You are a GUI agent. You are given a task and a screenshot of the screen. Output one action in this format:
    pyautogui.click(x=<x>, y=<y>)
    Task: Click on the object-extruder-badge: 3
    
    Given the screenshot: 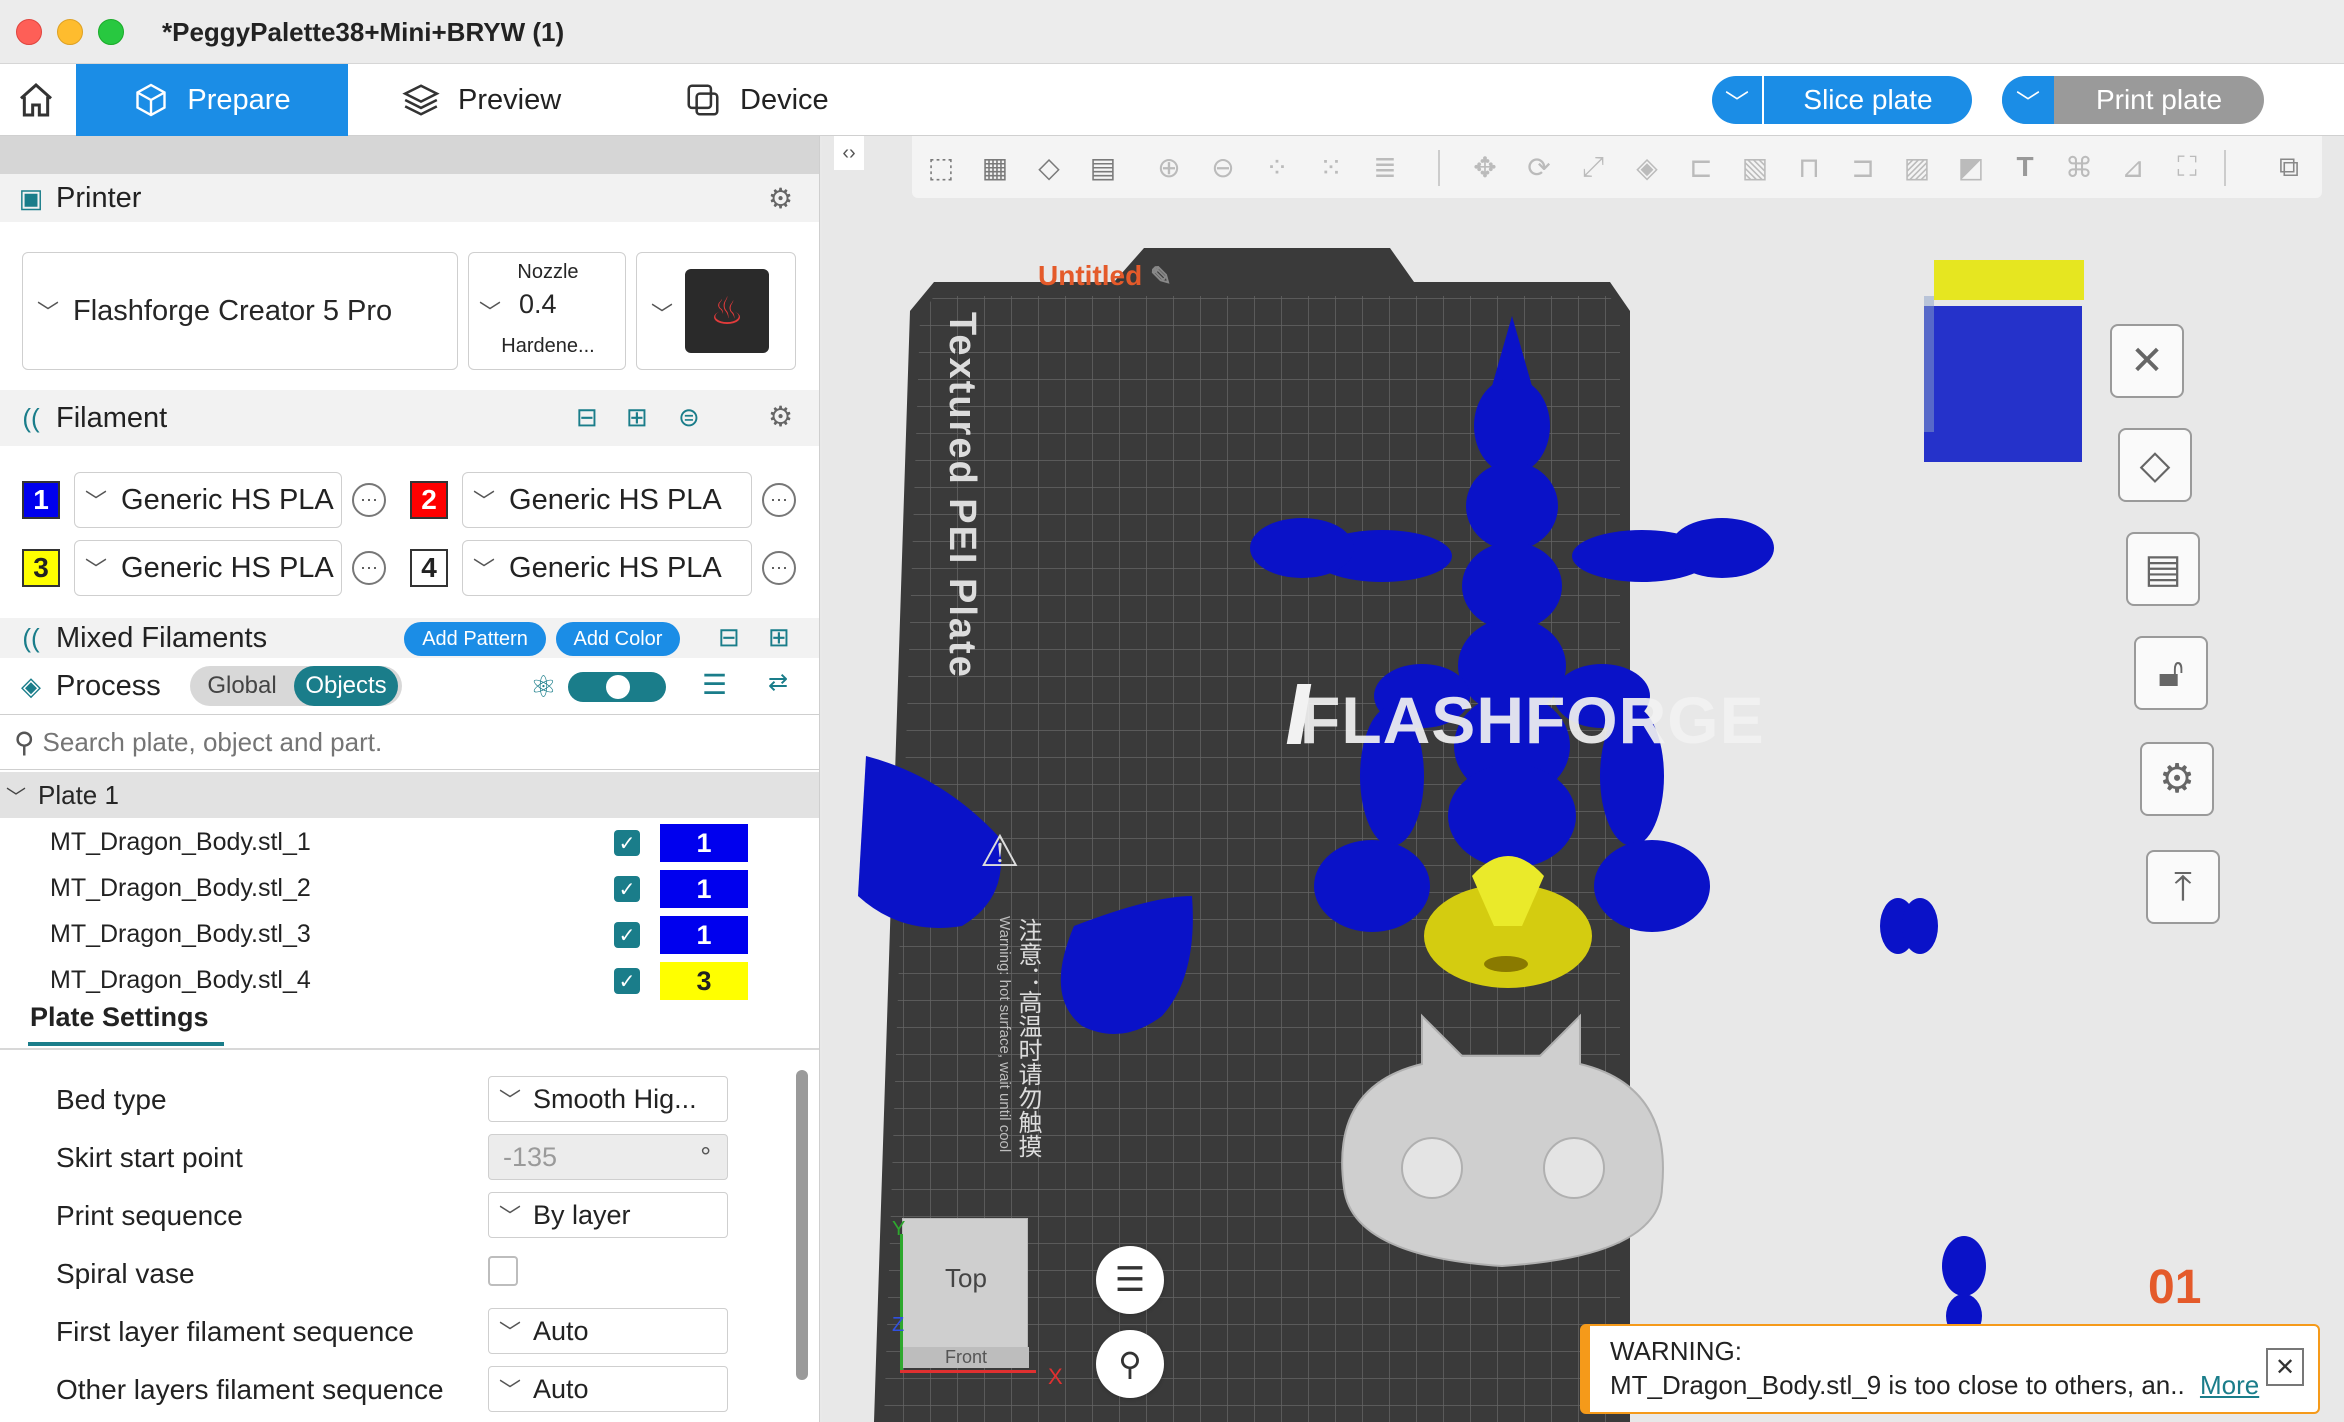 What is the action you would take?
    pyautogui.click(x=704, y=981)
    